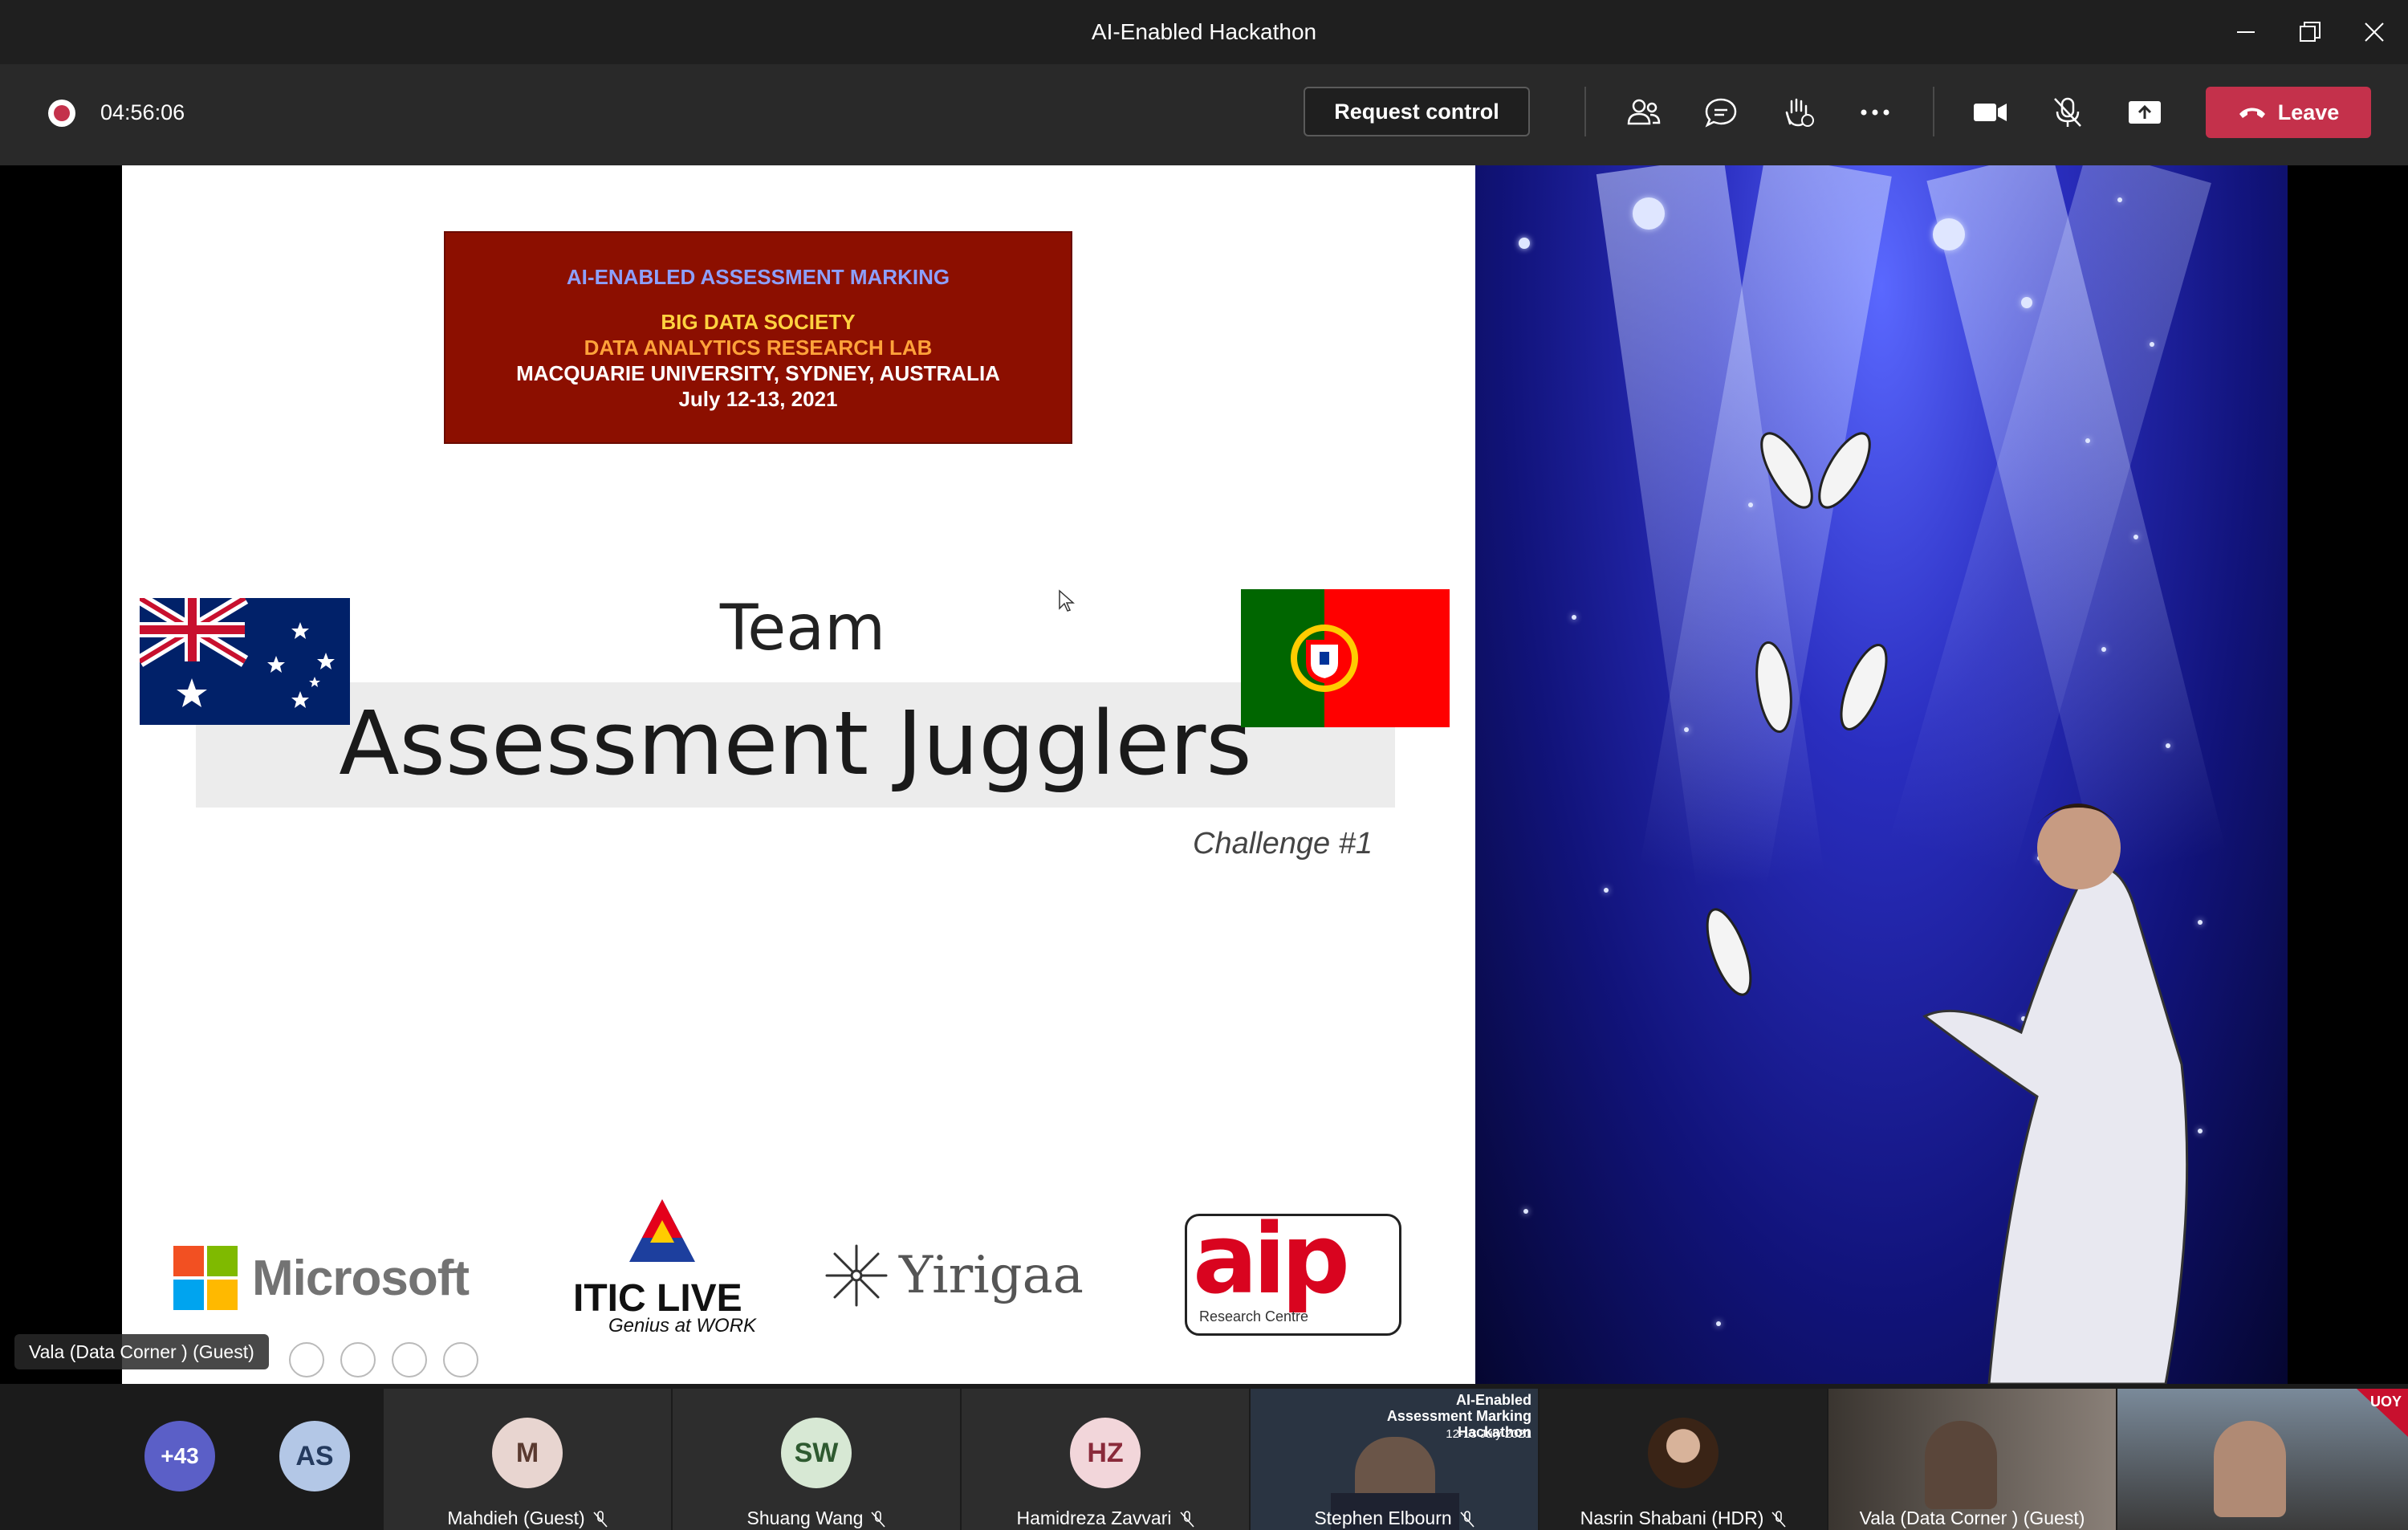  What do you see at coordinates (2246, 32) in the screenshot?
I see `minimize-icon` at bounding box center [2246, 32].